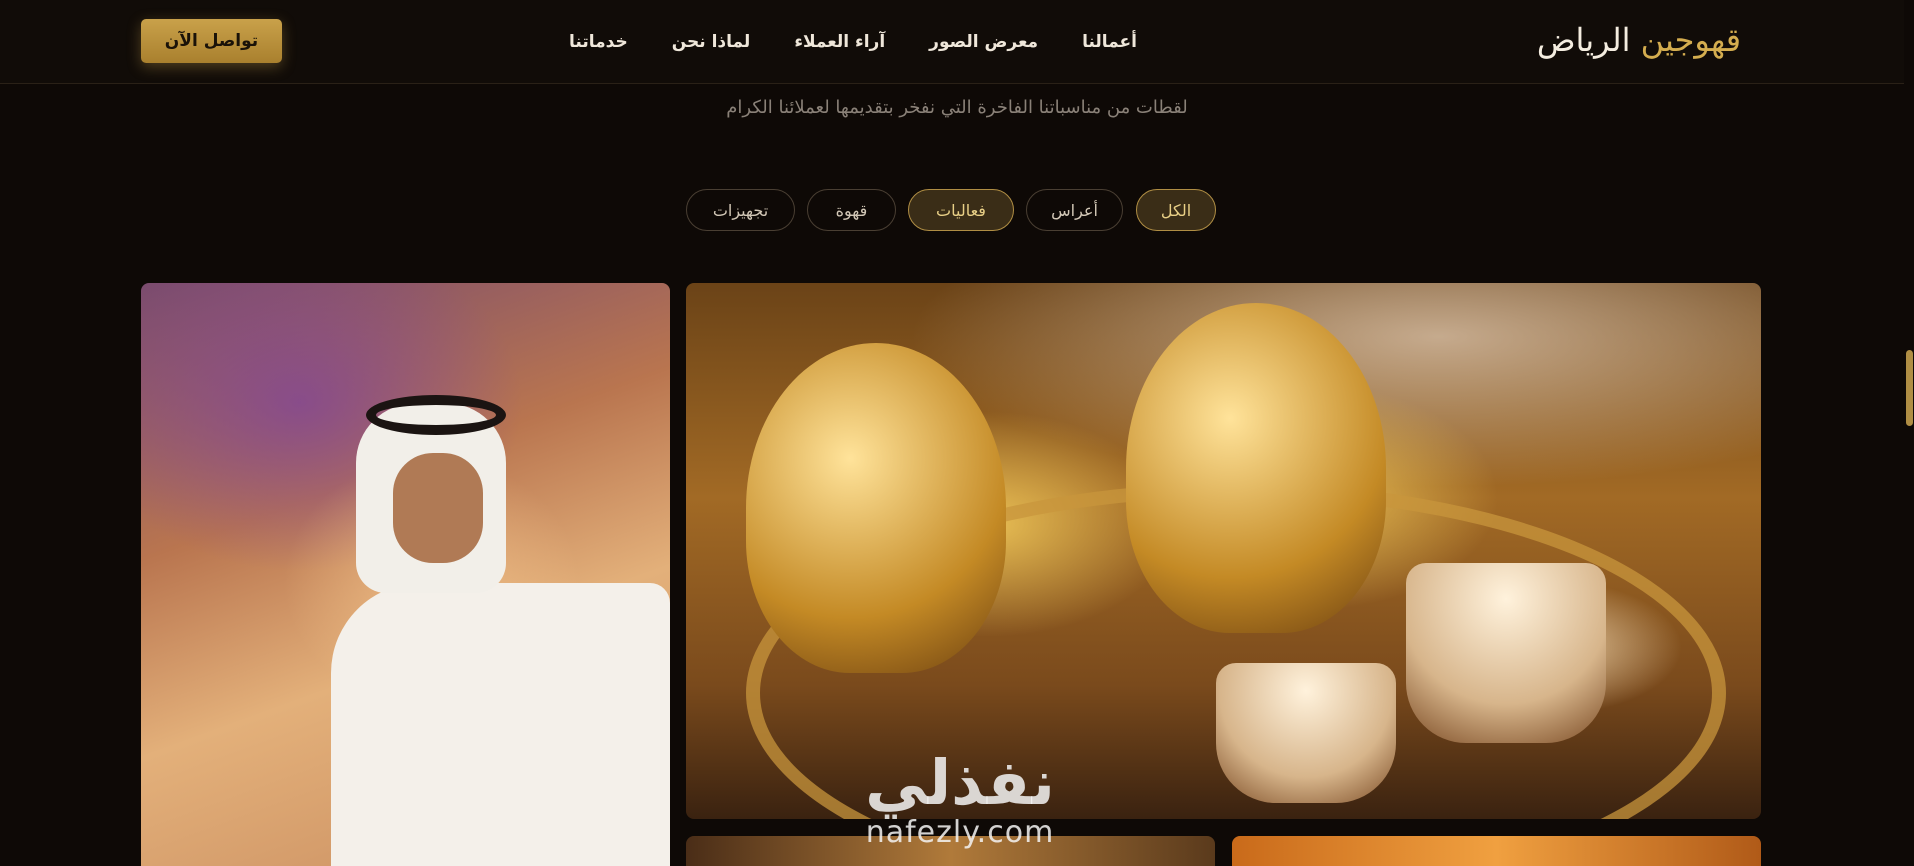 Image resolution: width=1914 pixels, height=866 pixels. What do you see at coordinates (960, 782) in the screenshot?
I see `watermark-arabic: نفذلي` at bounding box center [960, 782].